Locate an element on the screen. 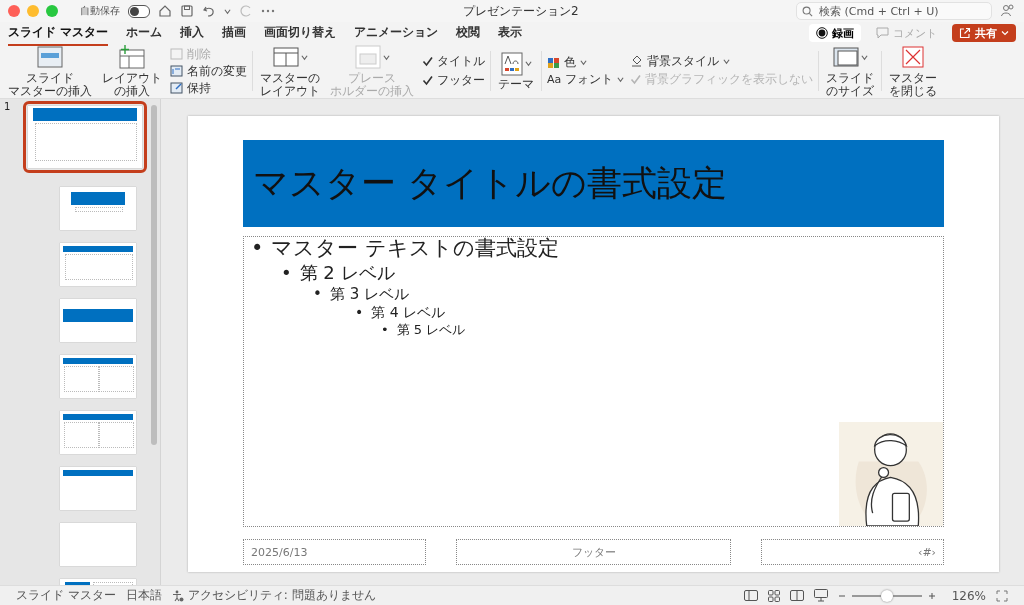 This screenshot has width=1024, height=605. bullet-text: • 第 2 レベル is located at coordinates (338, 273).